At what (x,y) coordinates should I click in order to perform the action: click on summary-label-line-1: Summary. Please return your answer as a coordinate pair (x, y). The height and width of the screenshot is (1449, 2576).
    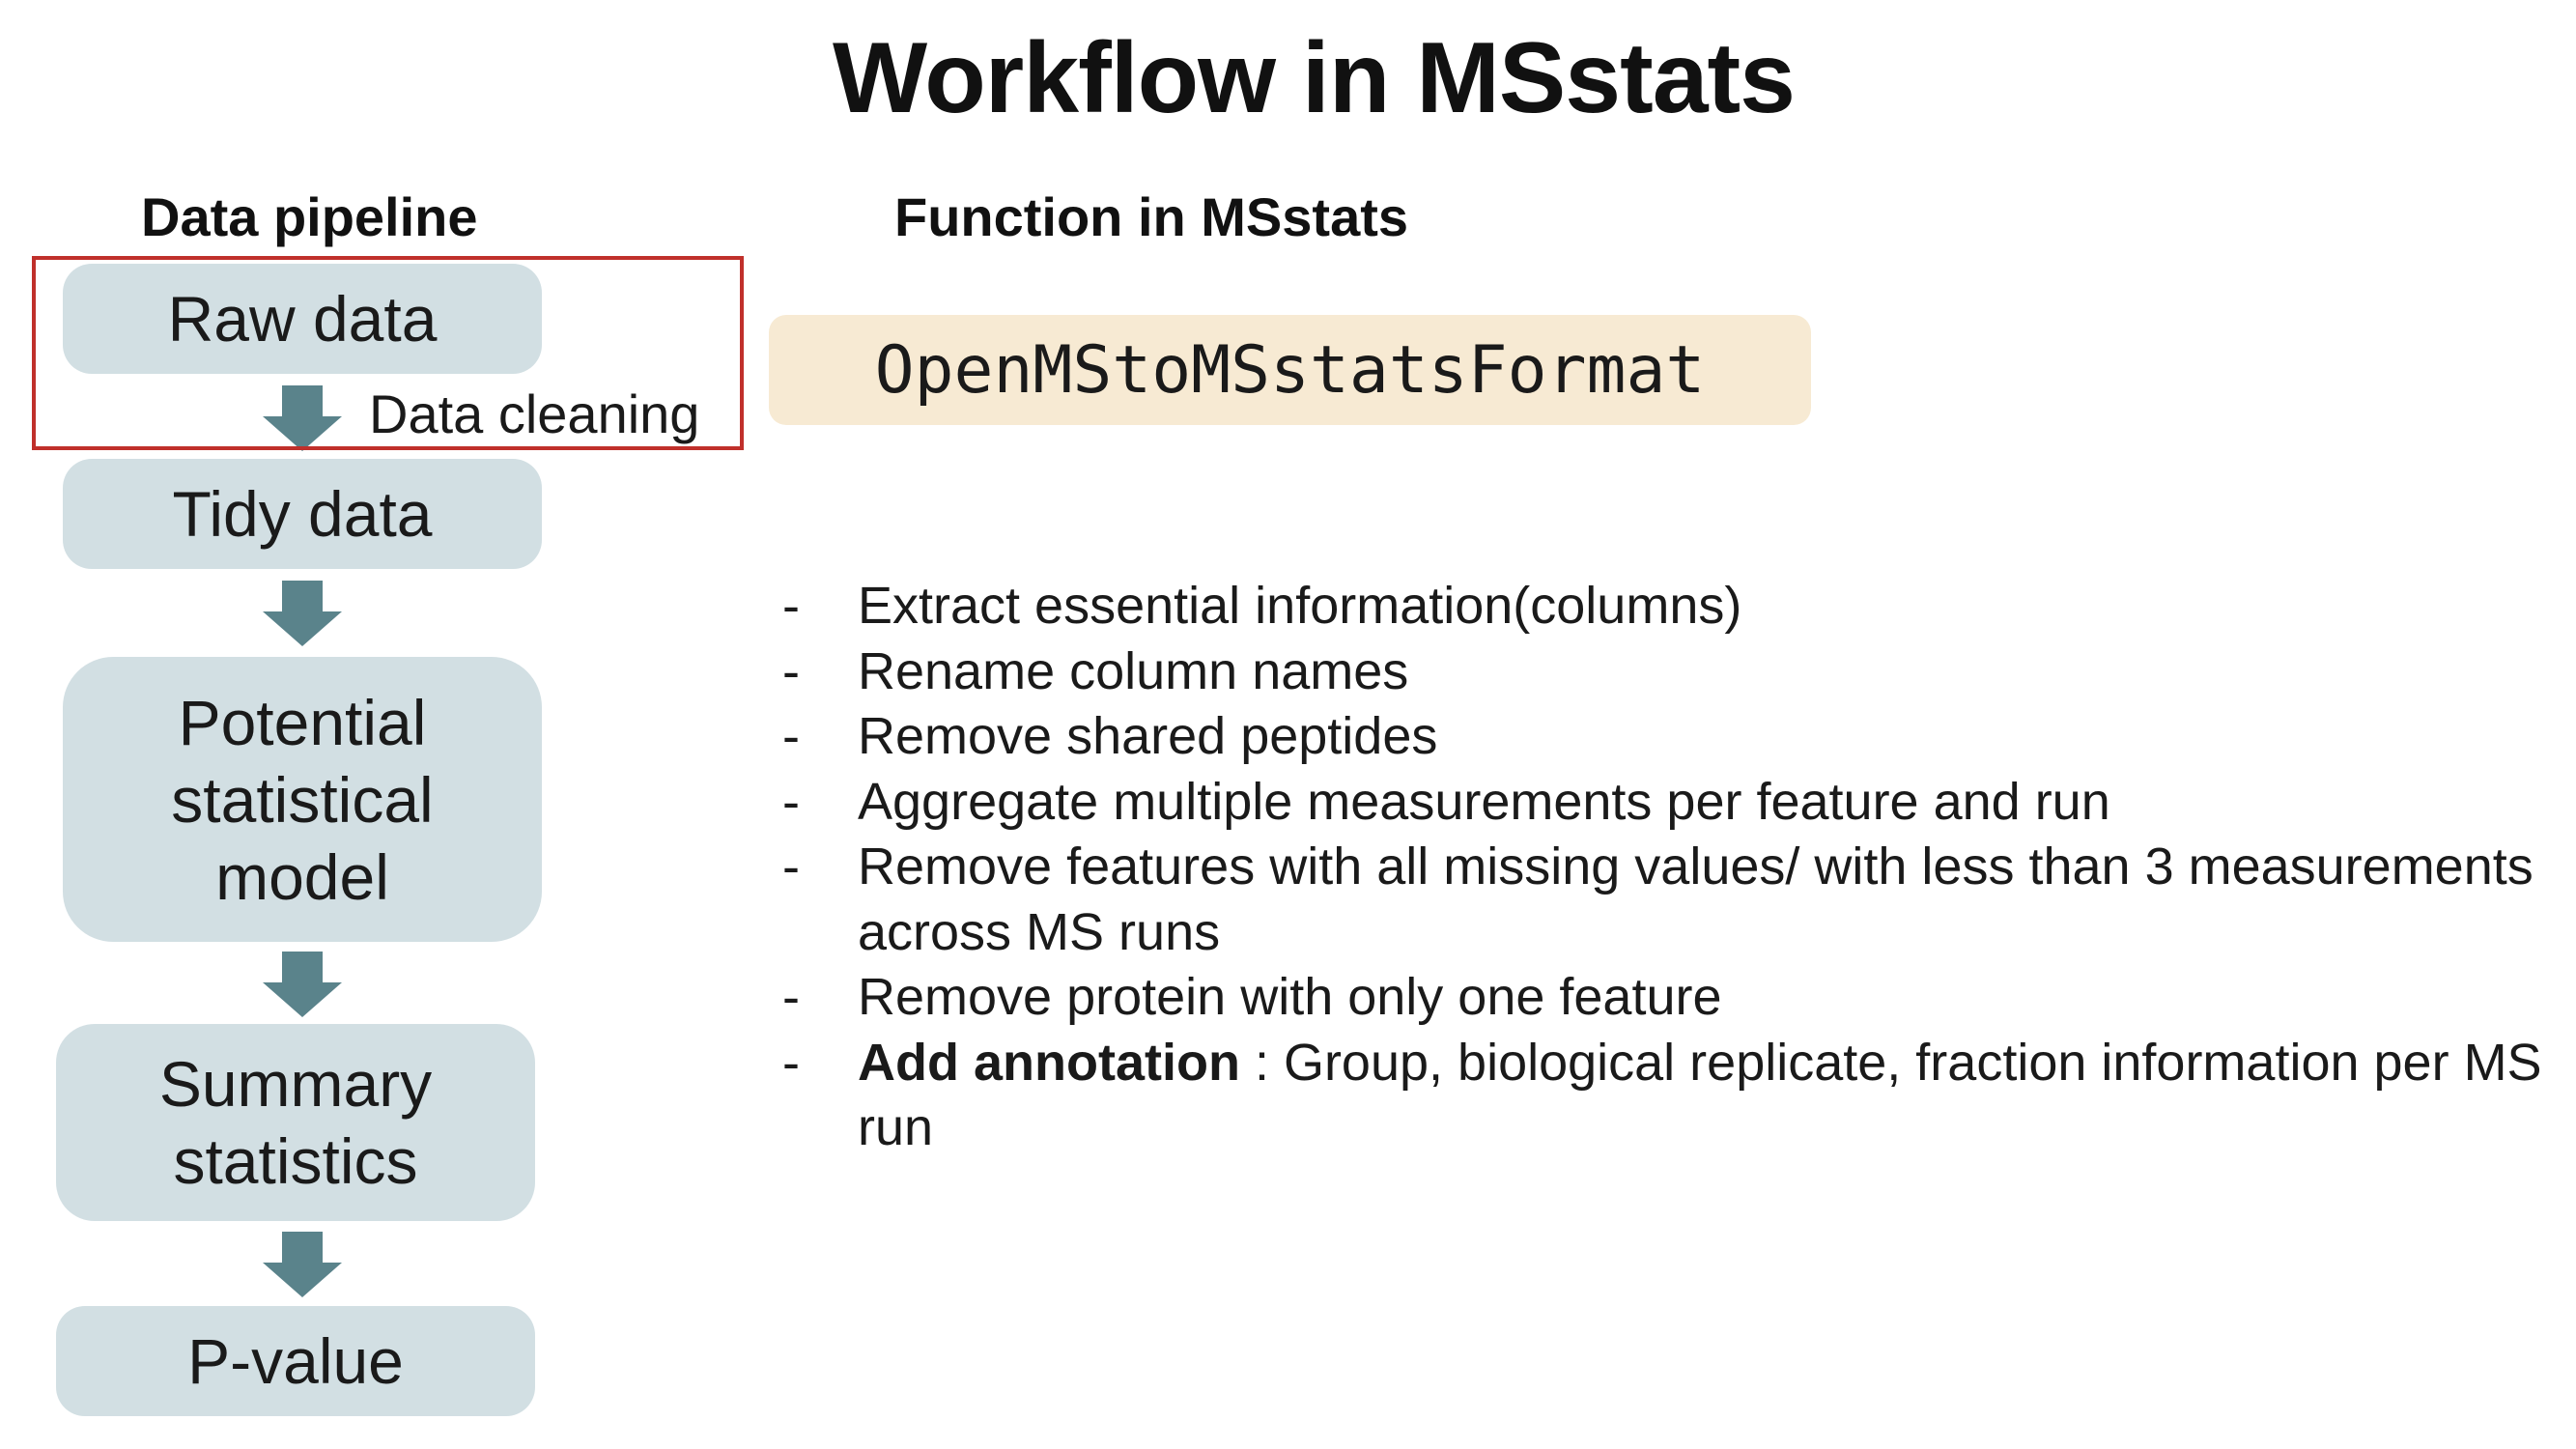
    Looking at the image, I should click on (295, 1084).